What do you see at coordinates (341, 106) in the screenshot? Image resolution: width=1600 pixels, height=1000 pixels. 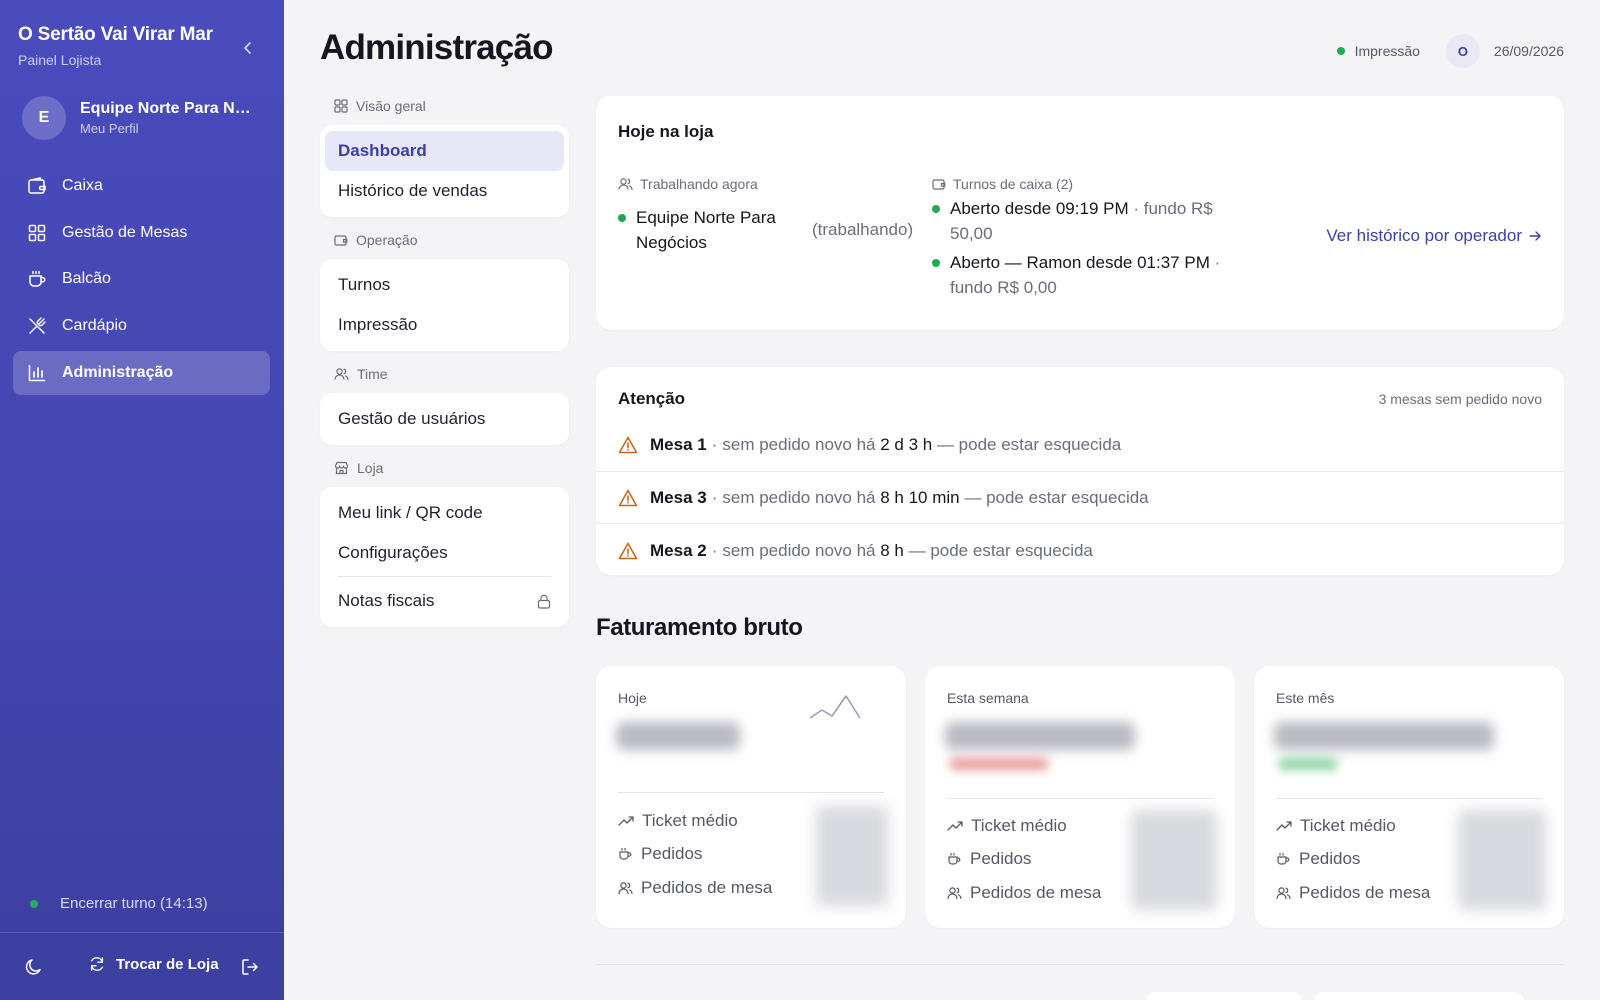 I see `layout-icon` at bounding box center [341, 106].